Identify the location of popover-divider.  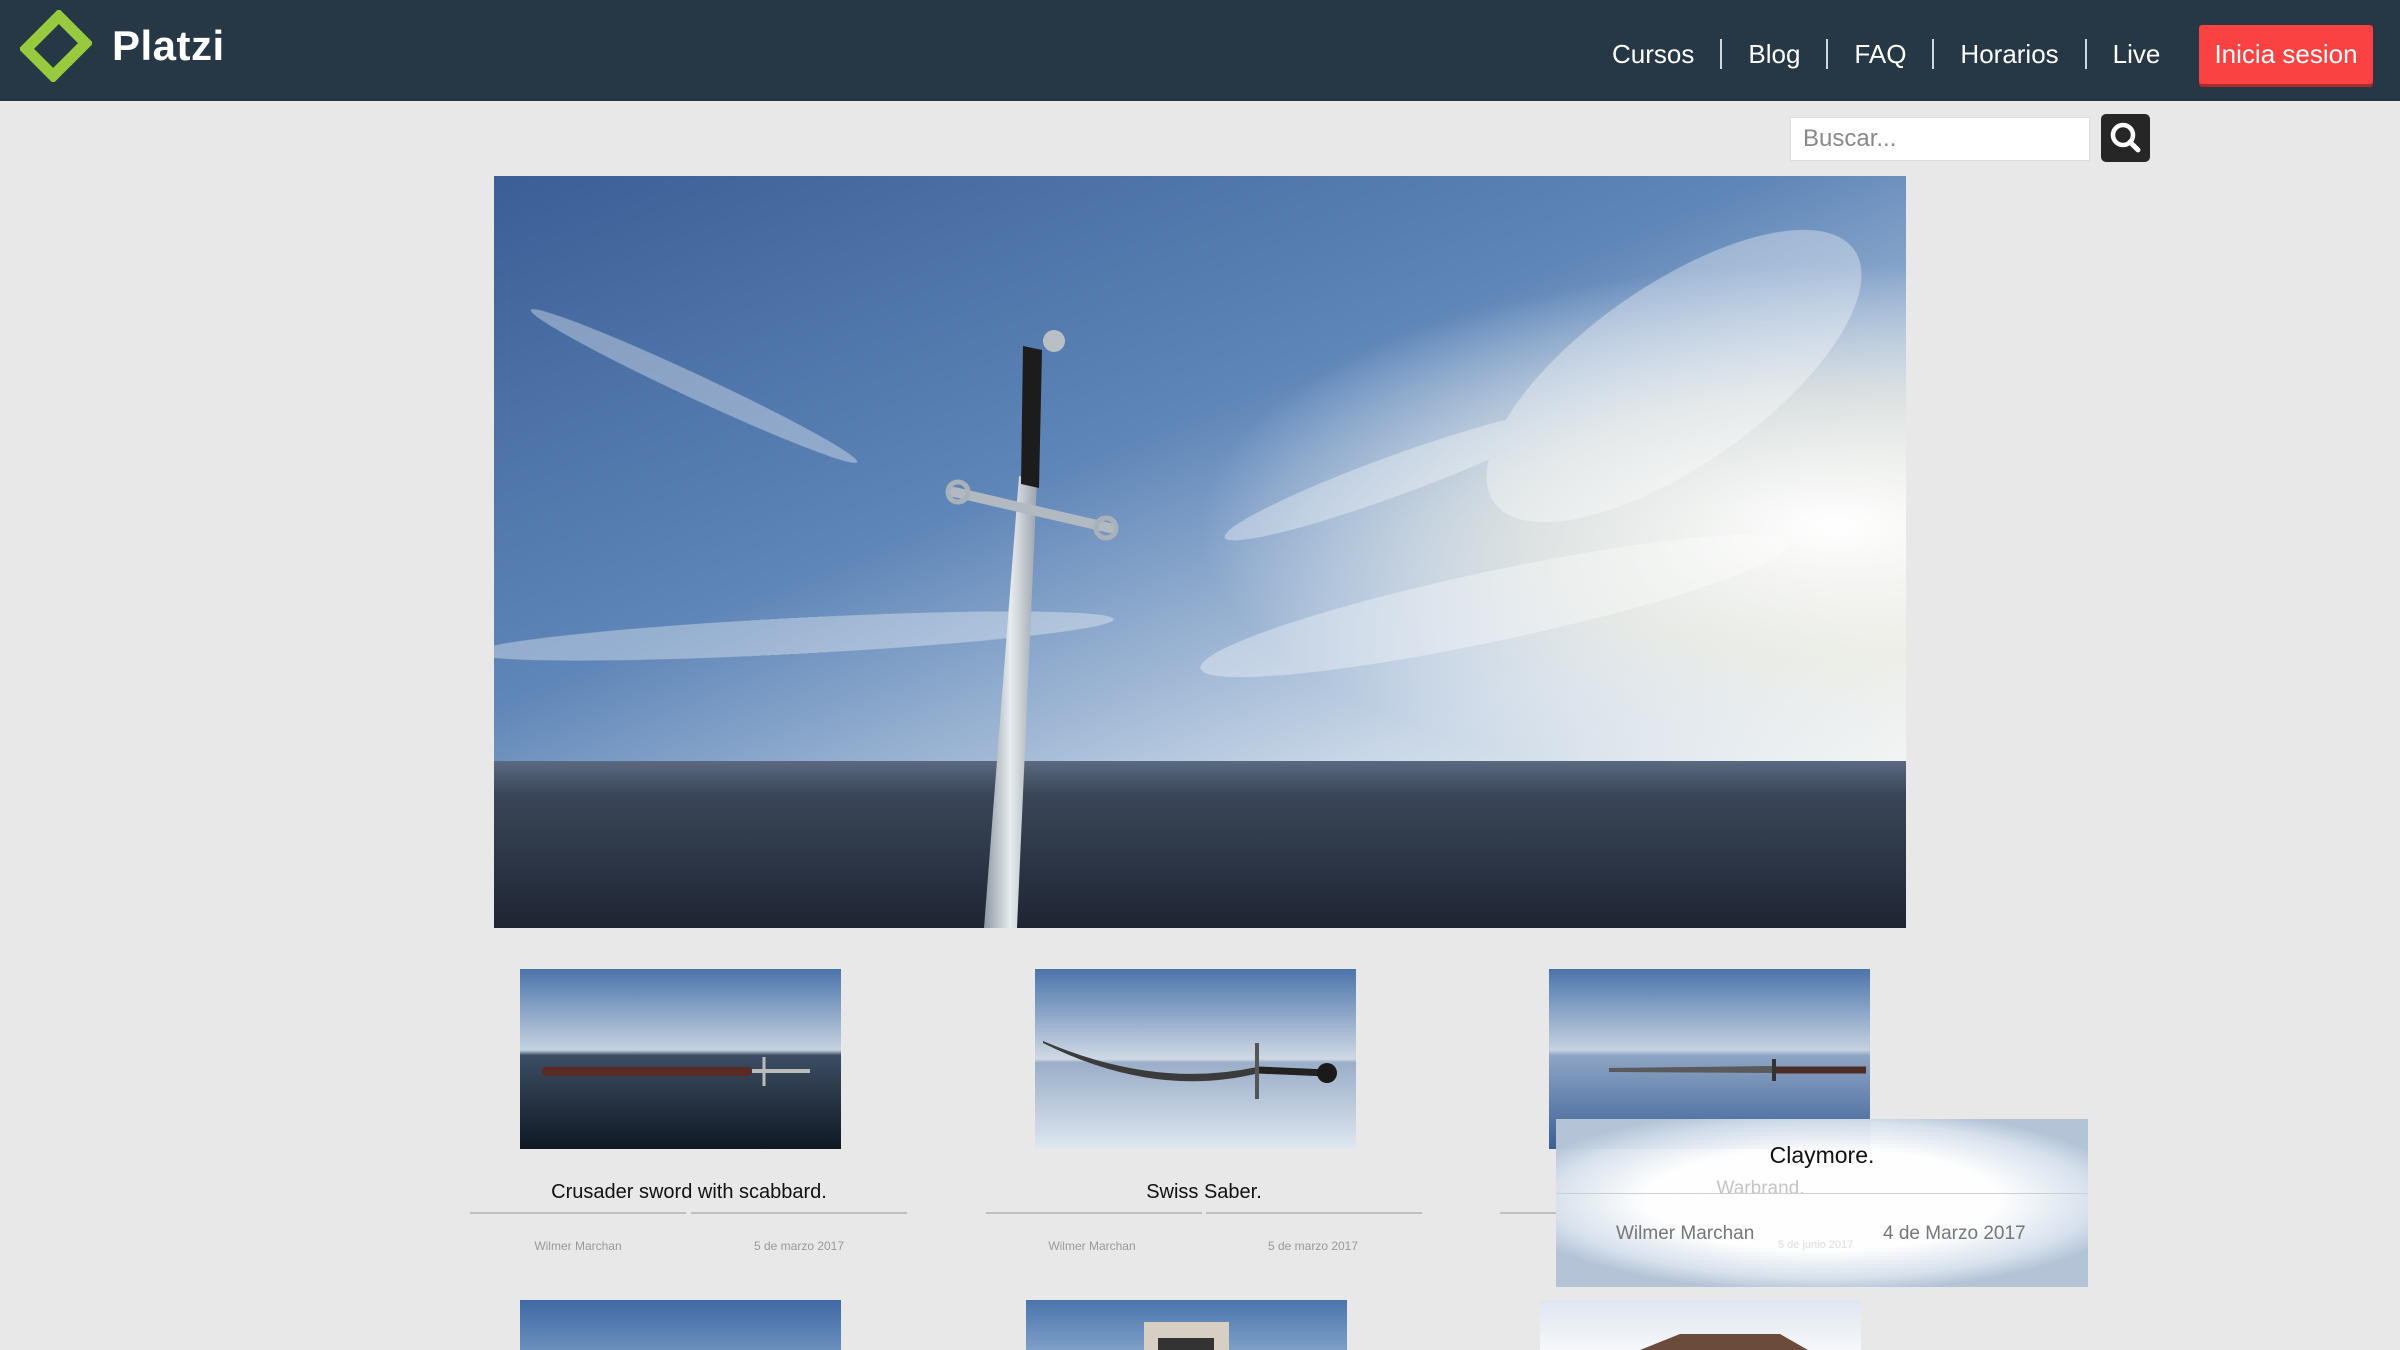
(1822, 1193).